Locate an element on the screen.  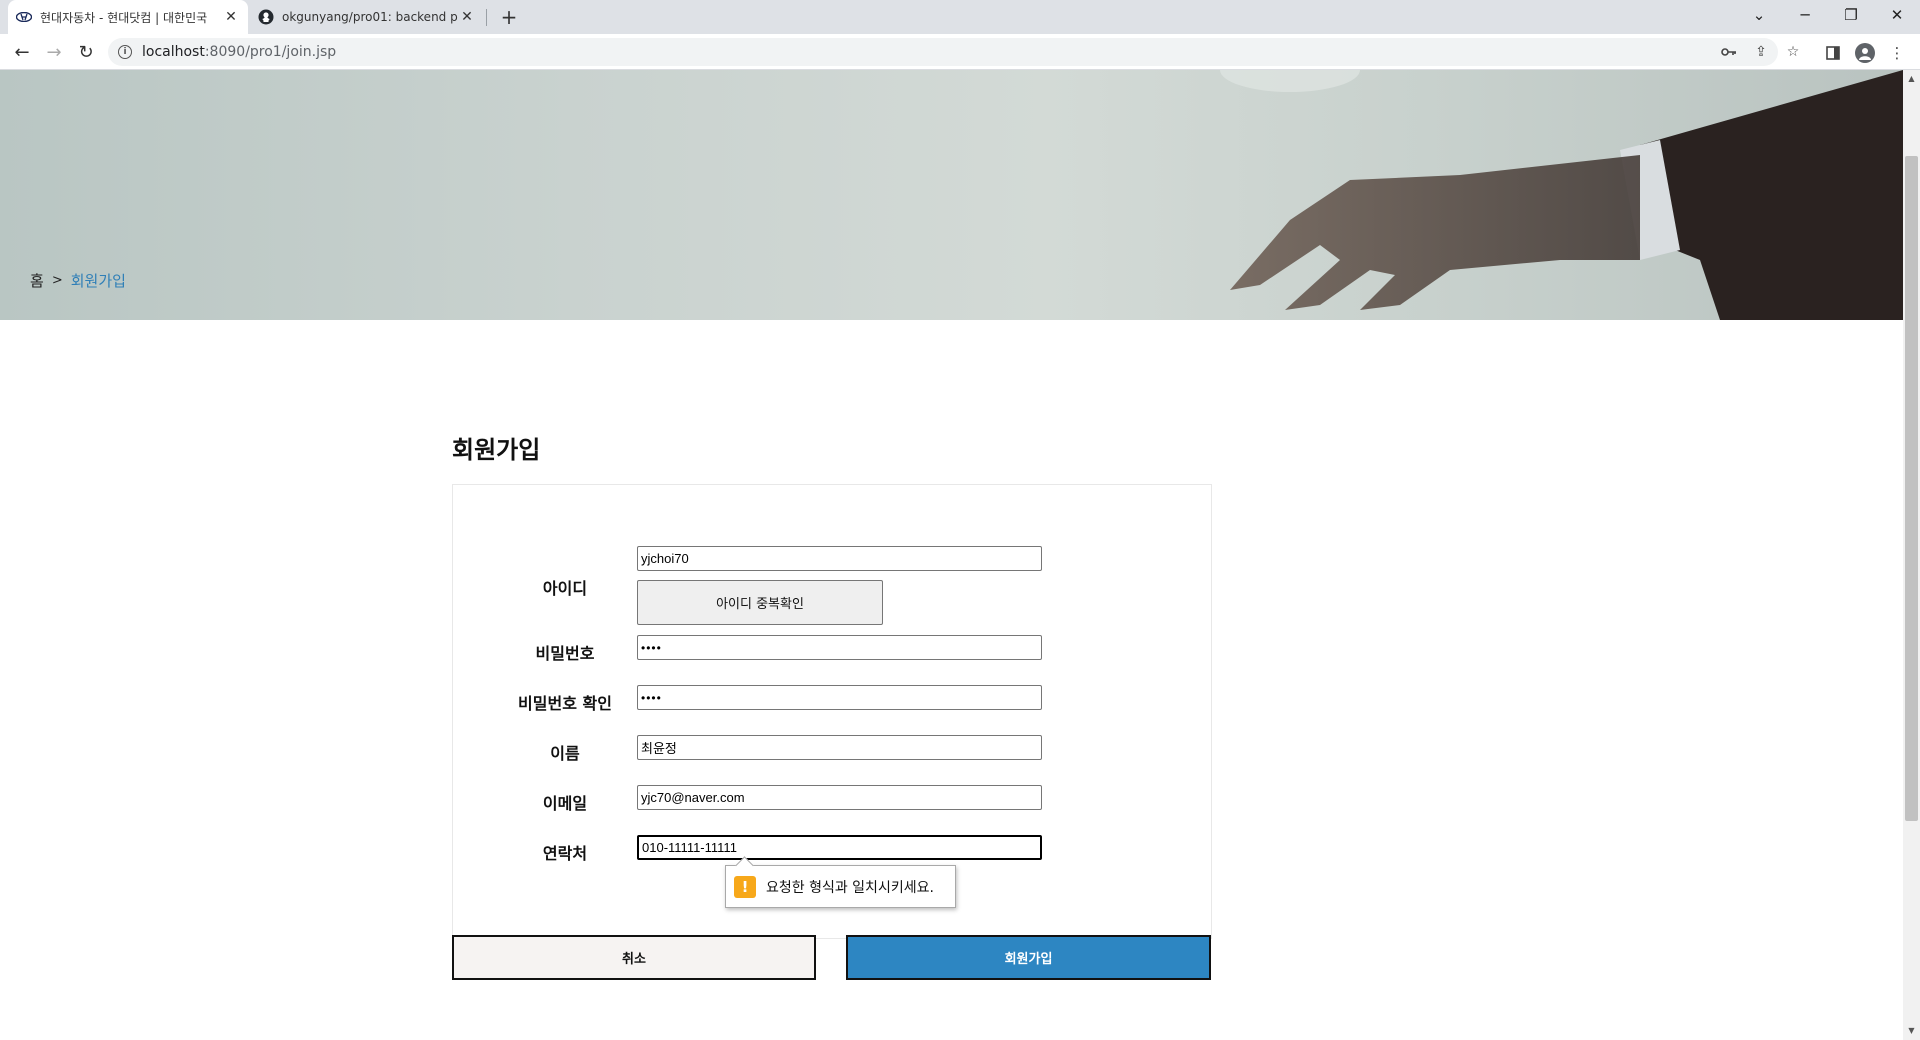
validation-message: 요청한 형식과 일치시키세요. is located at coordinates (850, 887).